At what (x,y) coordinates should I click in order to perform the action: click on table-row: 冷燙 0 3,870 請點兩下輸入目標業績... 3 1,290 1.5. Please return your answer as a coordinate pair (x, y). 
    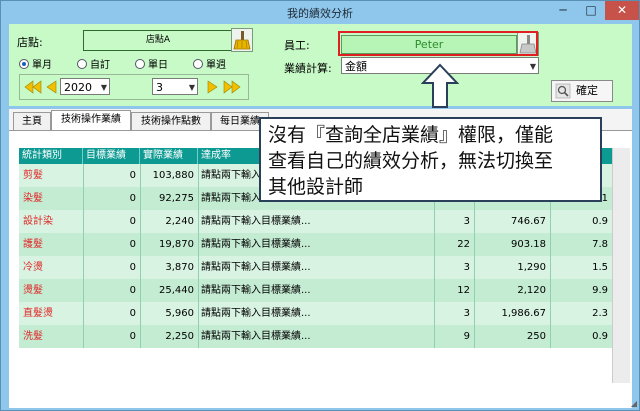
    Looking at the image, I should click on (315, 267).